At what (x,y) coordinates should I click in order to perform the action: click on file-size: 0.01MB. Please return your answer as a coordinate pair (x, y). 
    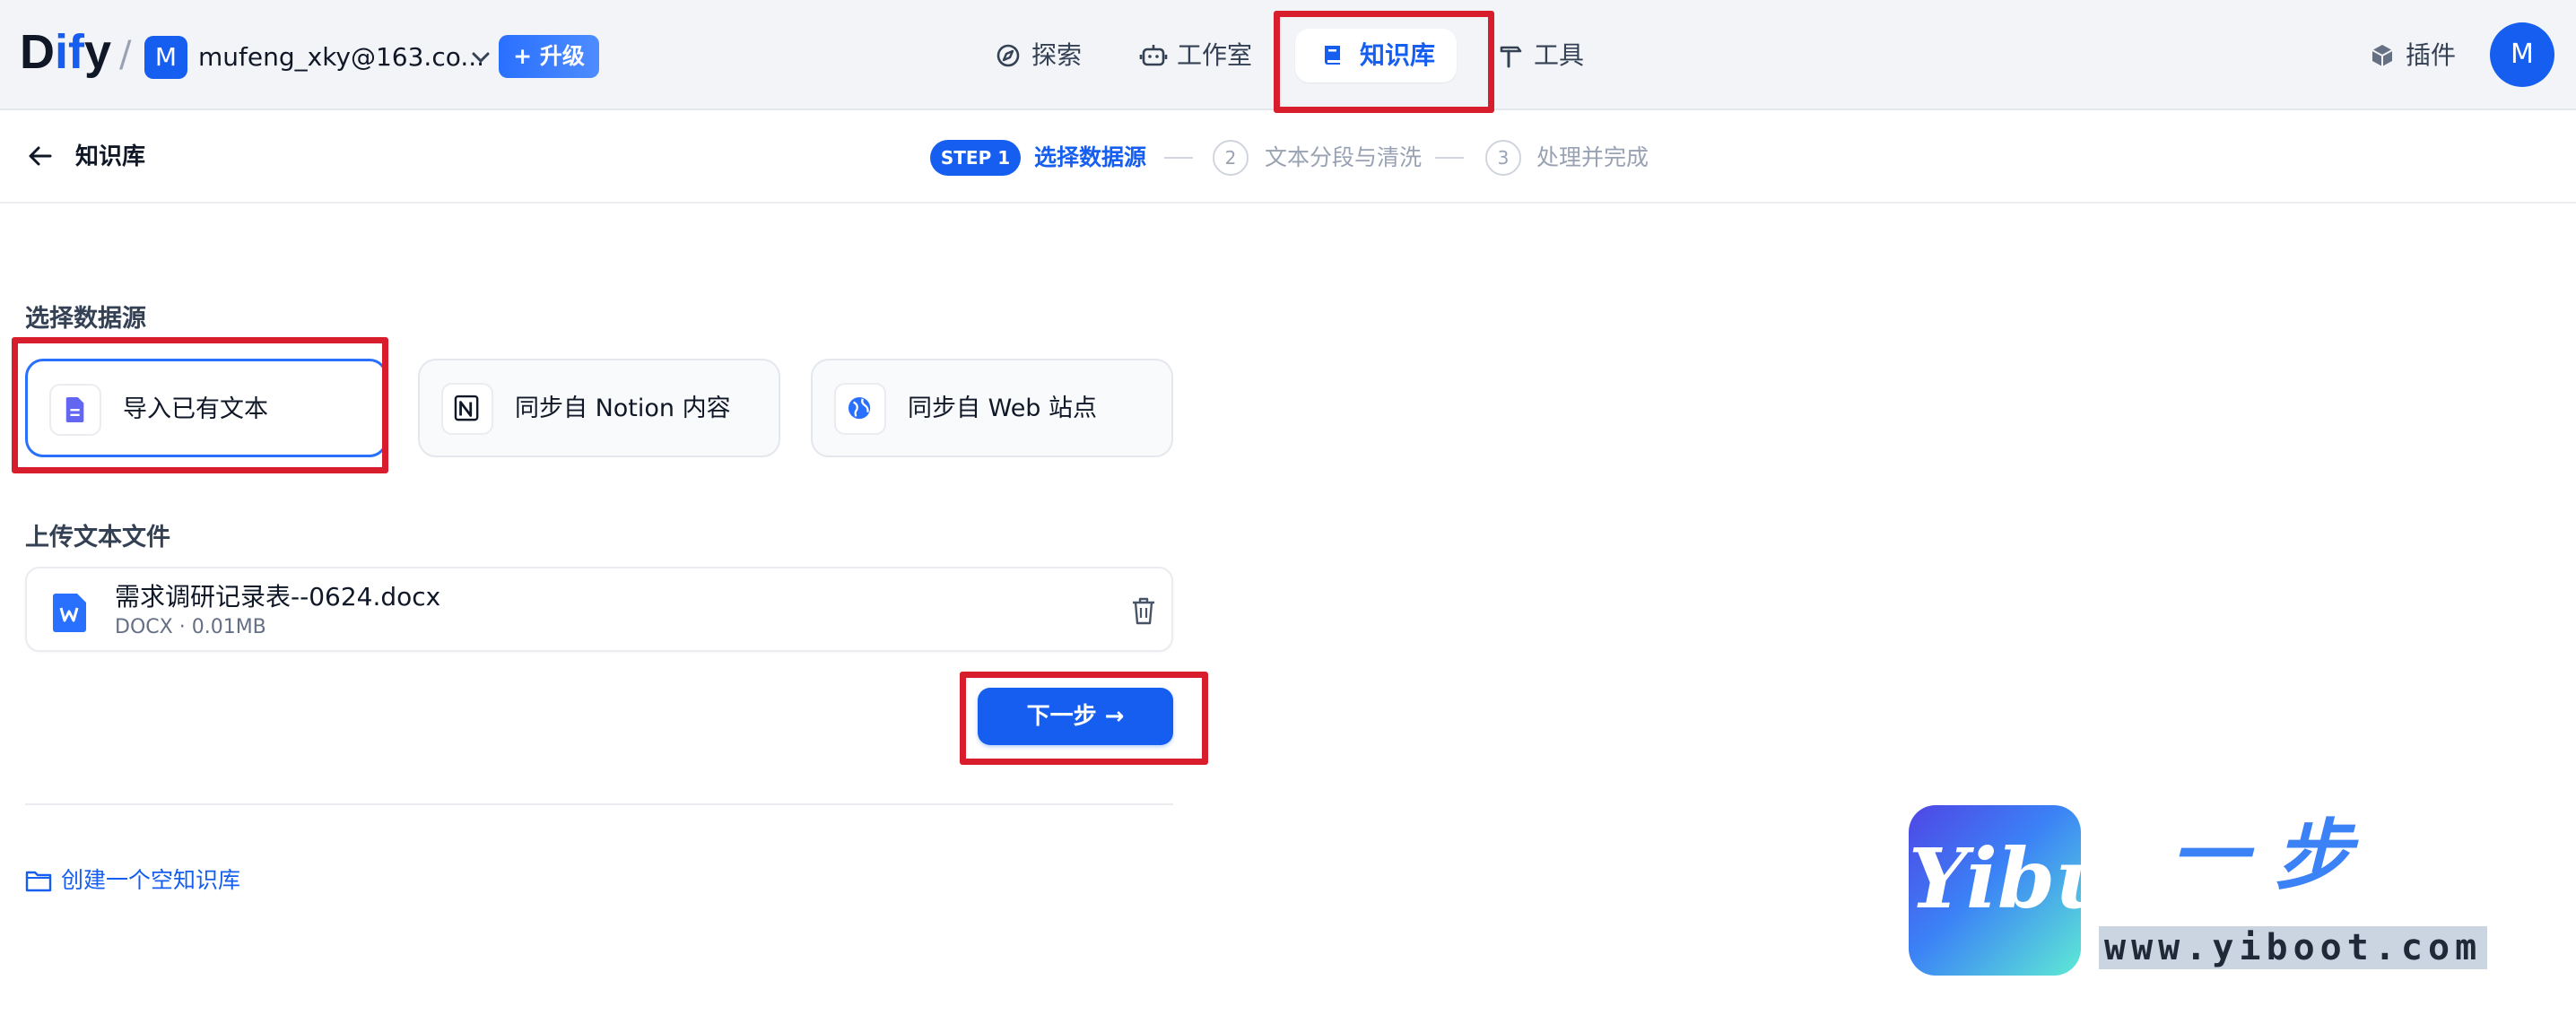
    Looking at the image, I should click on (228, 627).